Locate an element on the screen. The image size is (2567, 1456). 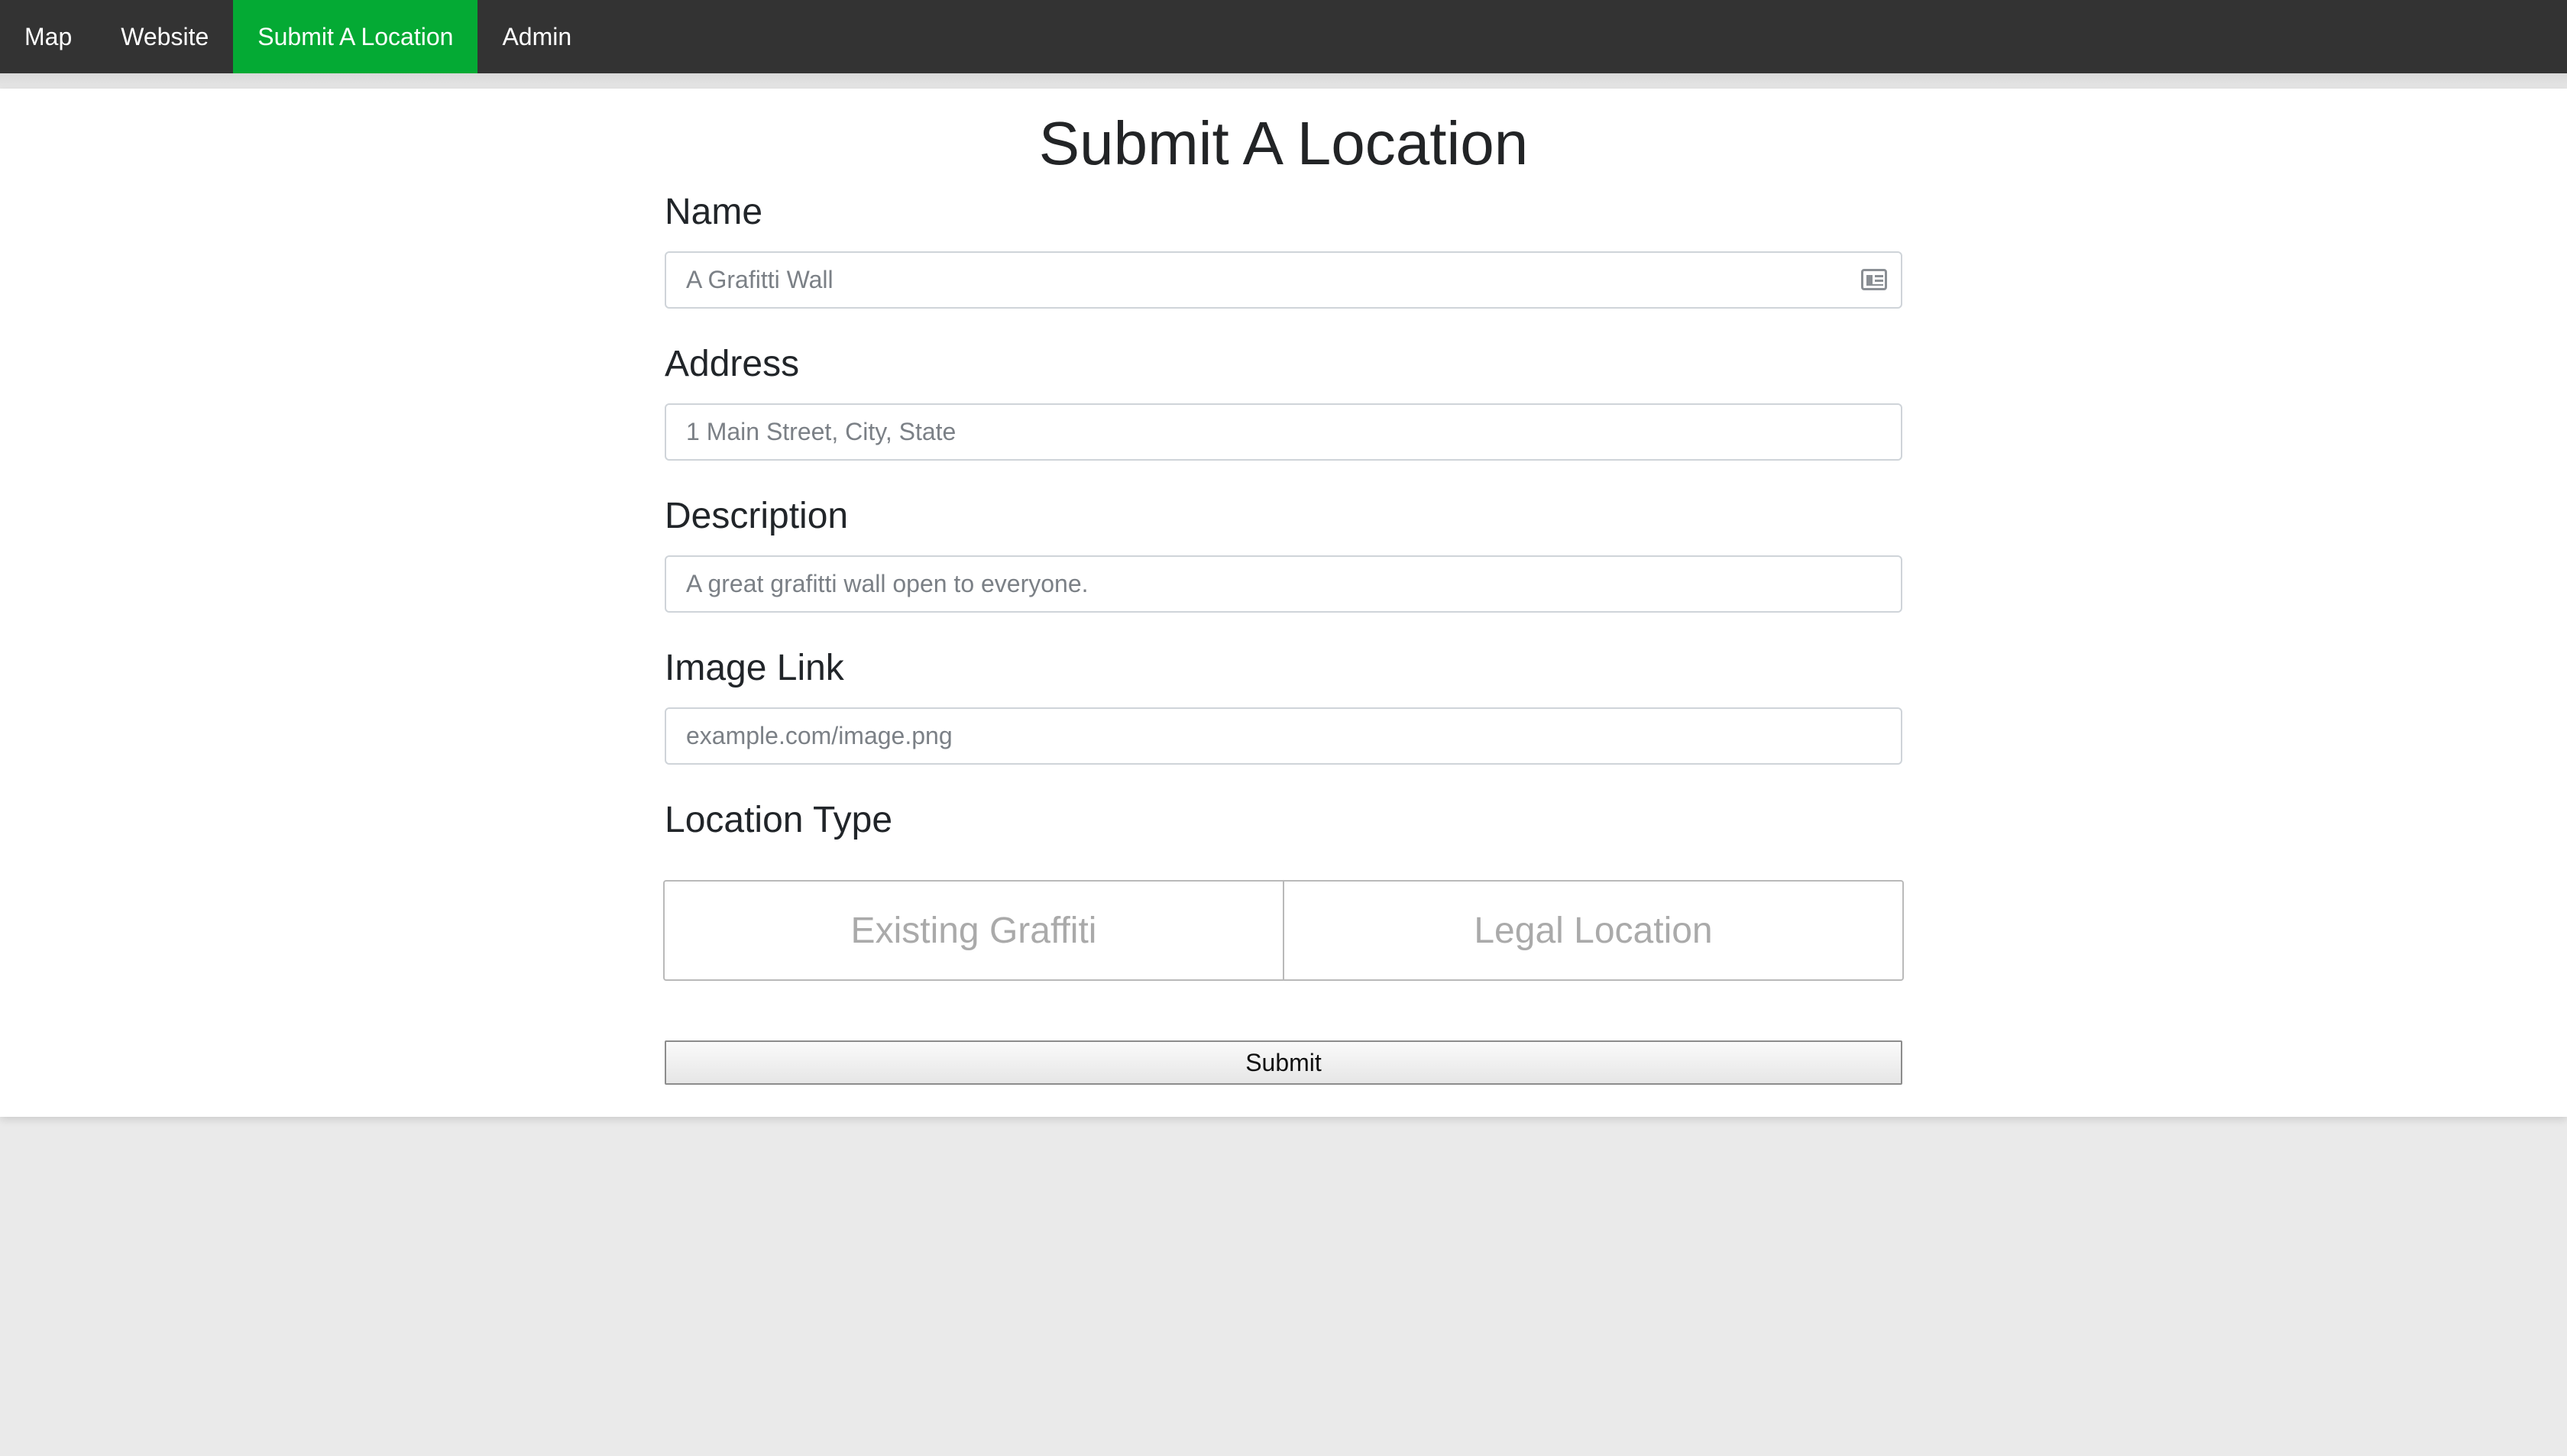
option-legal-location: Legal Location is located at coordinates (1592, 931).